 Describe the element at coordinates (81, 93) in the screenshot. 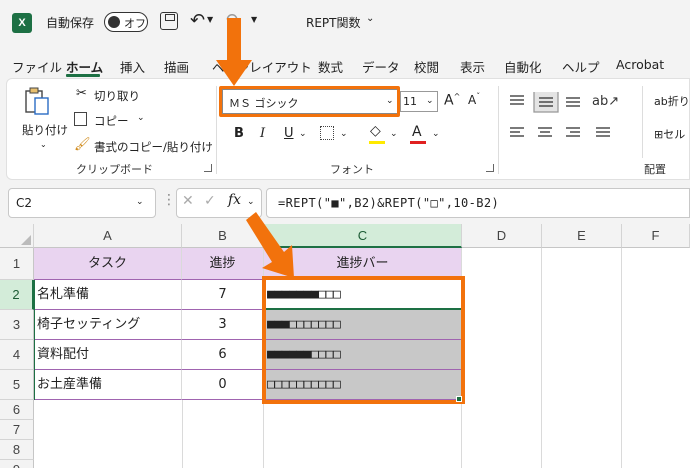

I see `scissors-icon: ✂` at that location.